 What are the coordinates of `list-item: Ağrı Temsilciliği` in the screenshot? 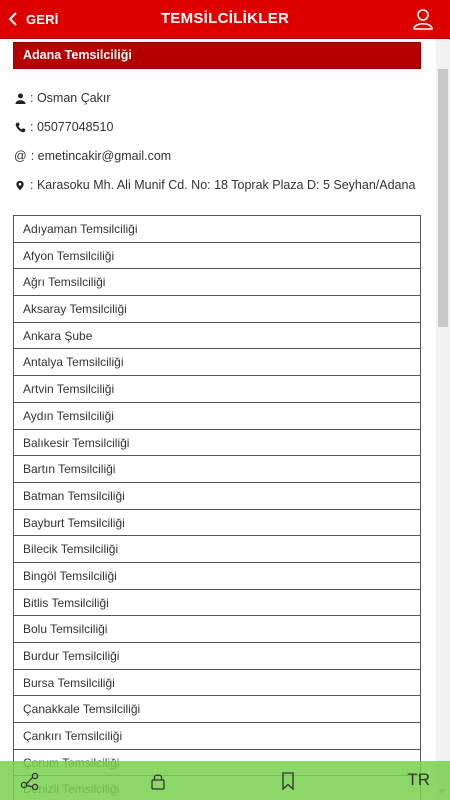 It's located at (217, 283).